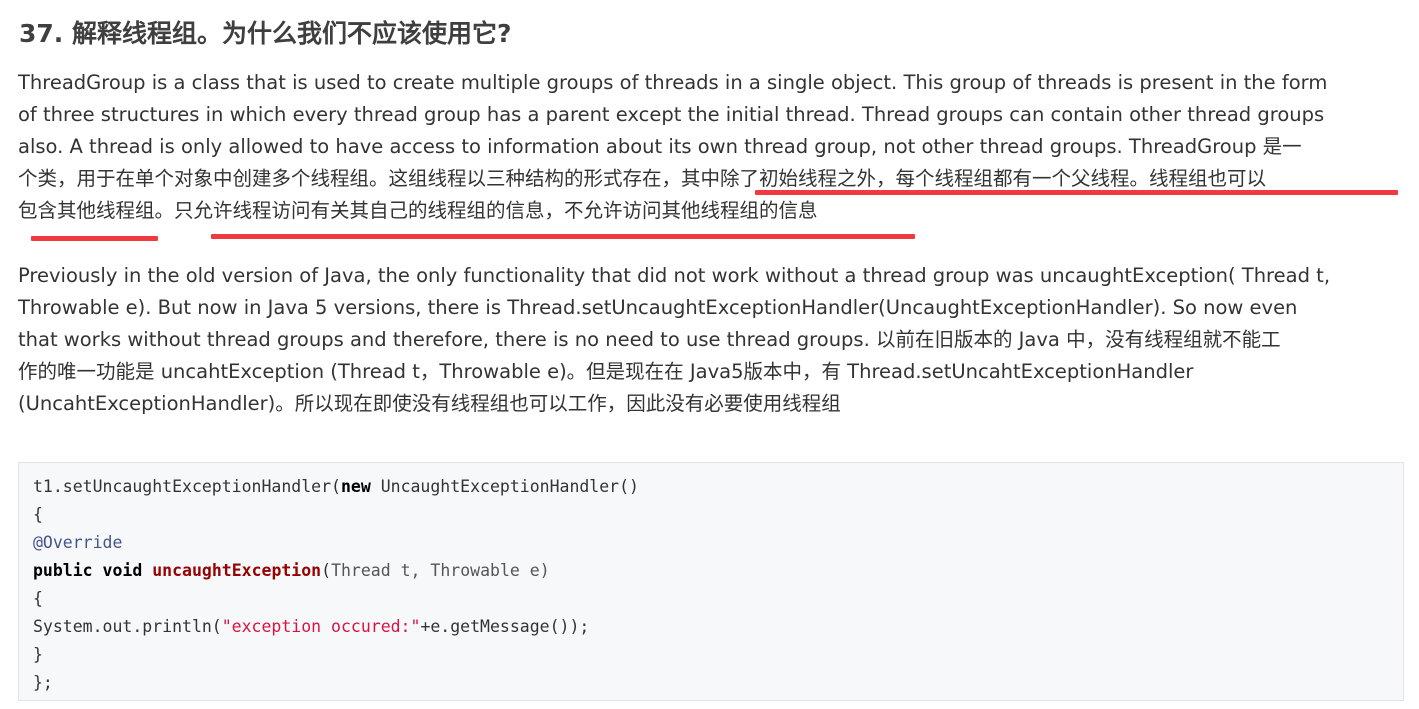 Image resolution: width=1419 pixels, height=709 pixels. I want to click on code-token: t,, so click(410, 570).